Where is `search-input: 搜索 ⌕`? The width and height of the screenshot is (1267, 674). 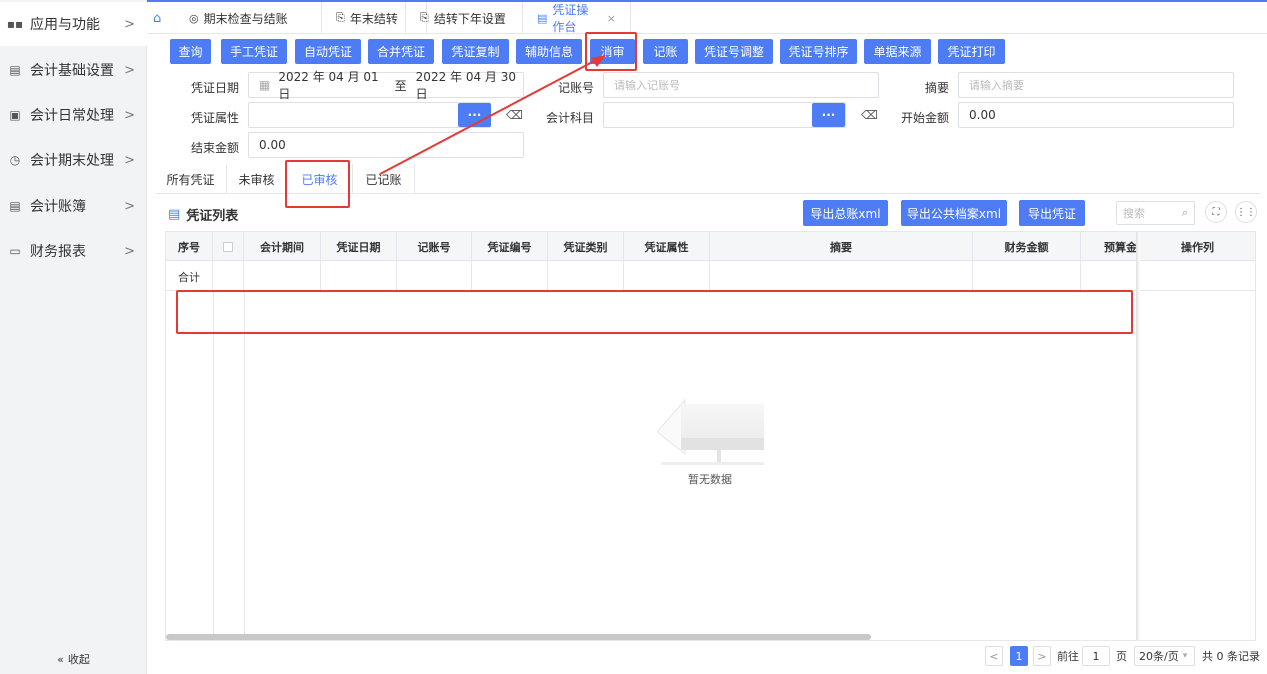 search-input: 搜索 ⌕ is located at coordinates (1155, 213).